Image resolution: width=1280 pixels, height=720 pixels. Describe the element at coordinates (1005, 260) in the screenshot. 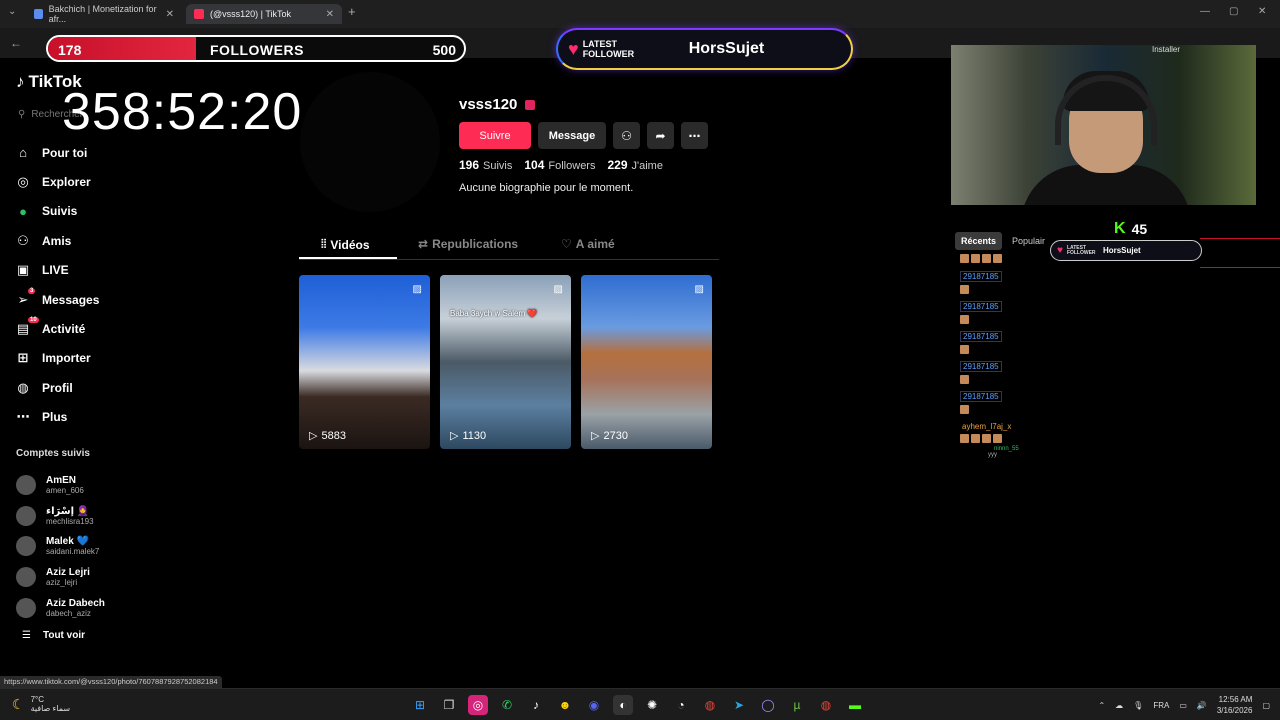

I see `emote-row` at that location.